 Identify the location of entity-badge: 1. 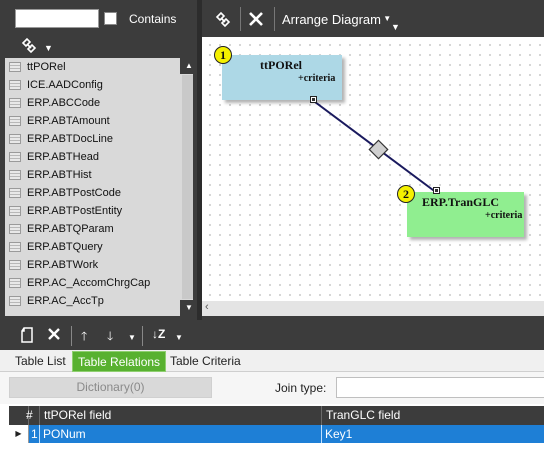
(223, 55).